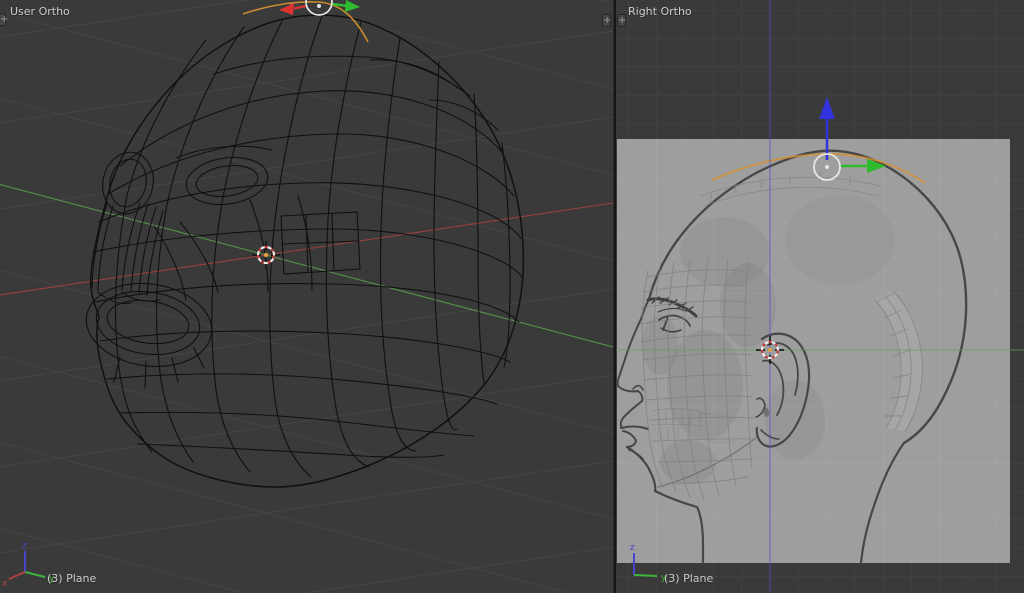 The height and width of the screenshot is (593, 1024). What do you see at coordinates (352, 6) in the screenshot?
I see `manipulator-y-arrowhead-icon` at bounding box center [352, 6].